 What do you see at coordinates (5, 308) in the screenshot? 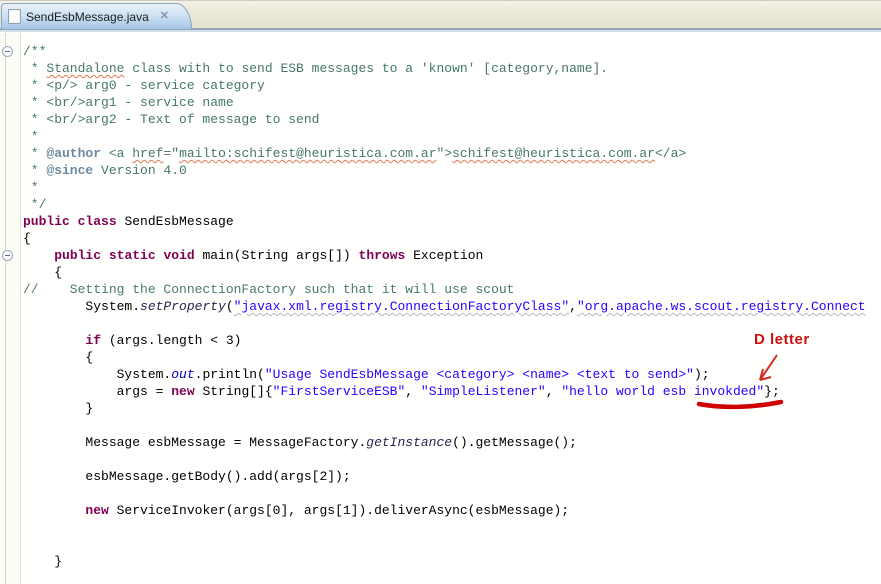
I see `gutter-divider` at bounding box center [5, 308].